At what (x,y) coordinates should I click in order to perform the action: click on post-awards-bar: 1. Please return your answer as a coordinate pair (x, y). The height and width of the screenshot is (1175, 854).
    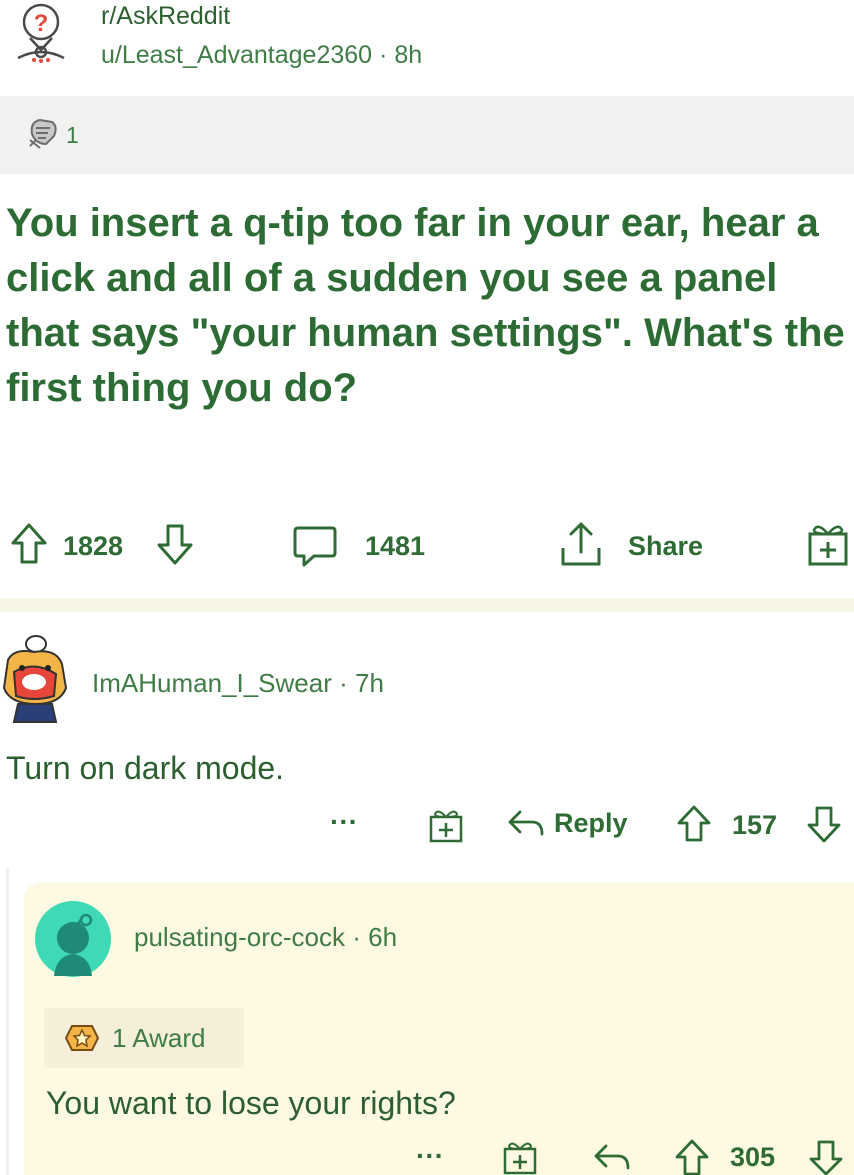
    Looking at the image, I should click on (427, 135).